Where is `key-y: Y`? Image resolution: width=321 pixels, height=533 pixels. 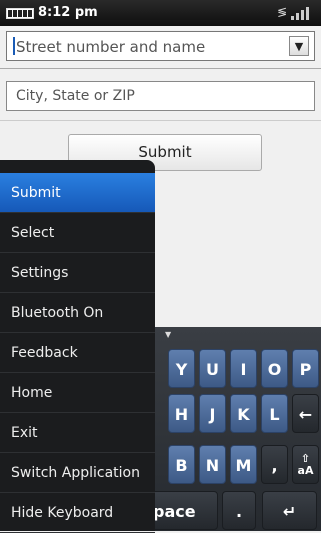
key-y: Y is located at coordinates (181, 368).